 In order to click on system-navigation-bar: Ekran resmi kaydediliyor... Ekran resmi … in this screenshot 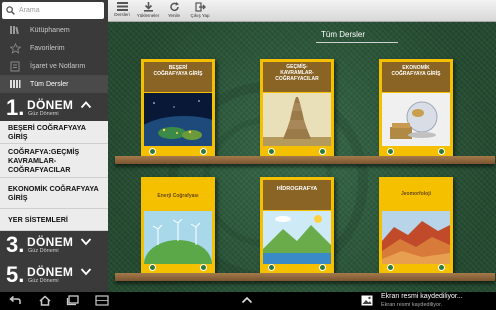, I will do `click(248, 301)`.